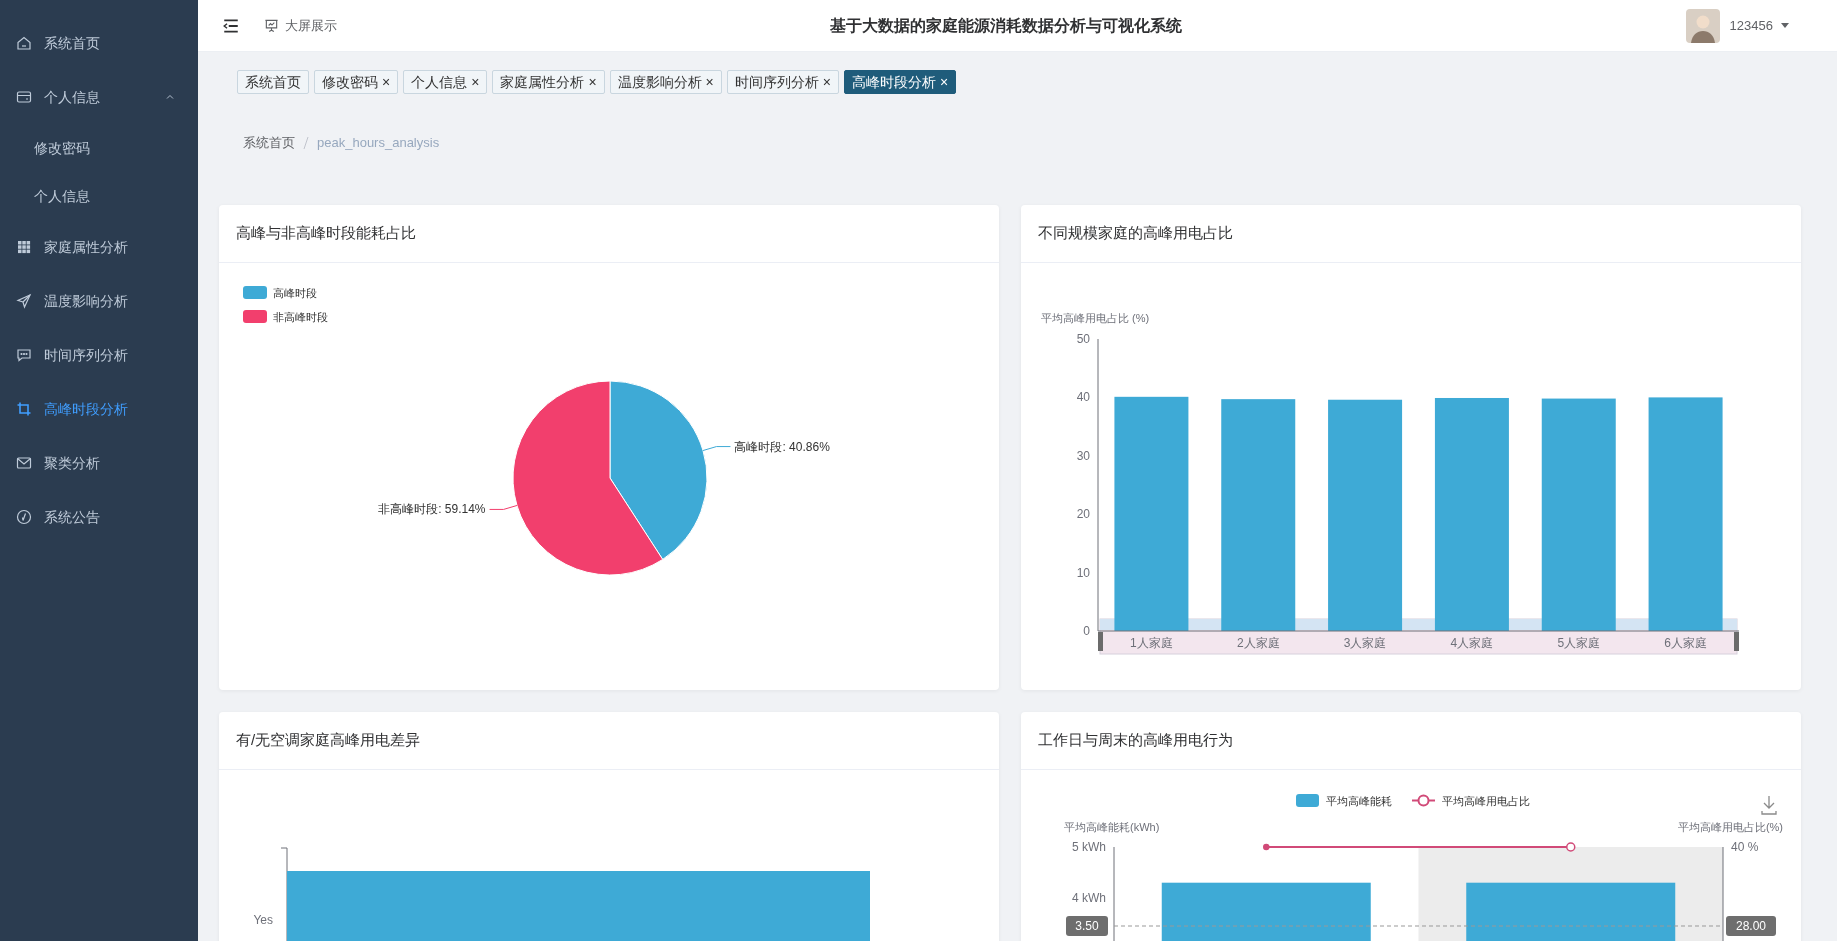 This screenshot has width=1837, height=941. What do you see at coordinates (1083, 396) in the screenshot?
I see `tick-label: 40` at bounding box center [1083, 396].